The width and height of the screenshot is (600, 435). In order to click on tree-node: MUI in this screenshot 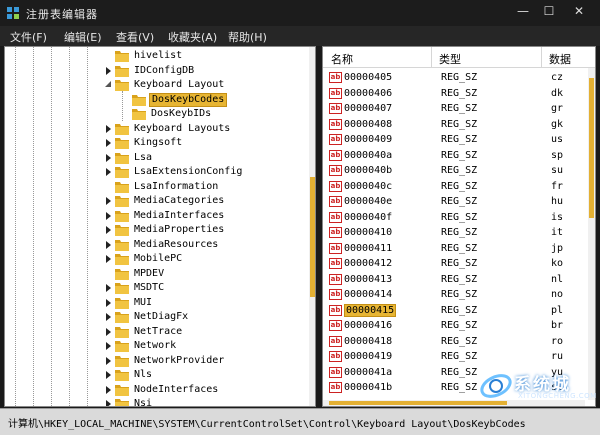, I will do `click(155, 303)`.